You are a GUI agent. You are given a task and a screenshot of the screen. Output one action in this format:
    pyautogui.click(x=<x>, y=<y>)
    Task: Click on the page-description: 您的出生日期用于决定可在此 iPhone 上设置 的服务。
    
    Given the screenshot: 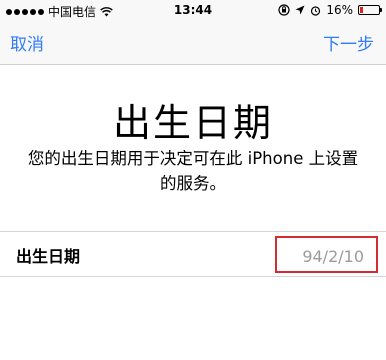 What is the action you would take?
    pyautogui.click(x=193, y=171)
    